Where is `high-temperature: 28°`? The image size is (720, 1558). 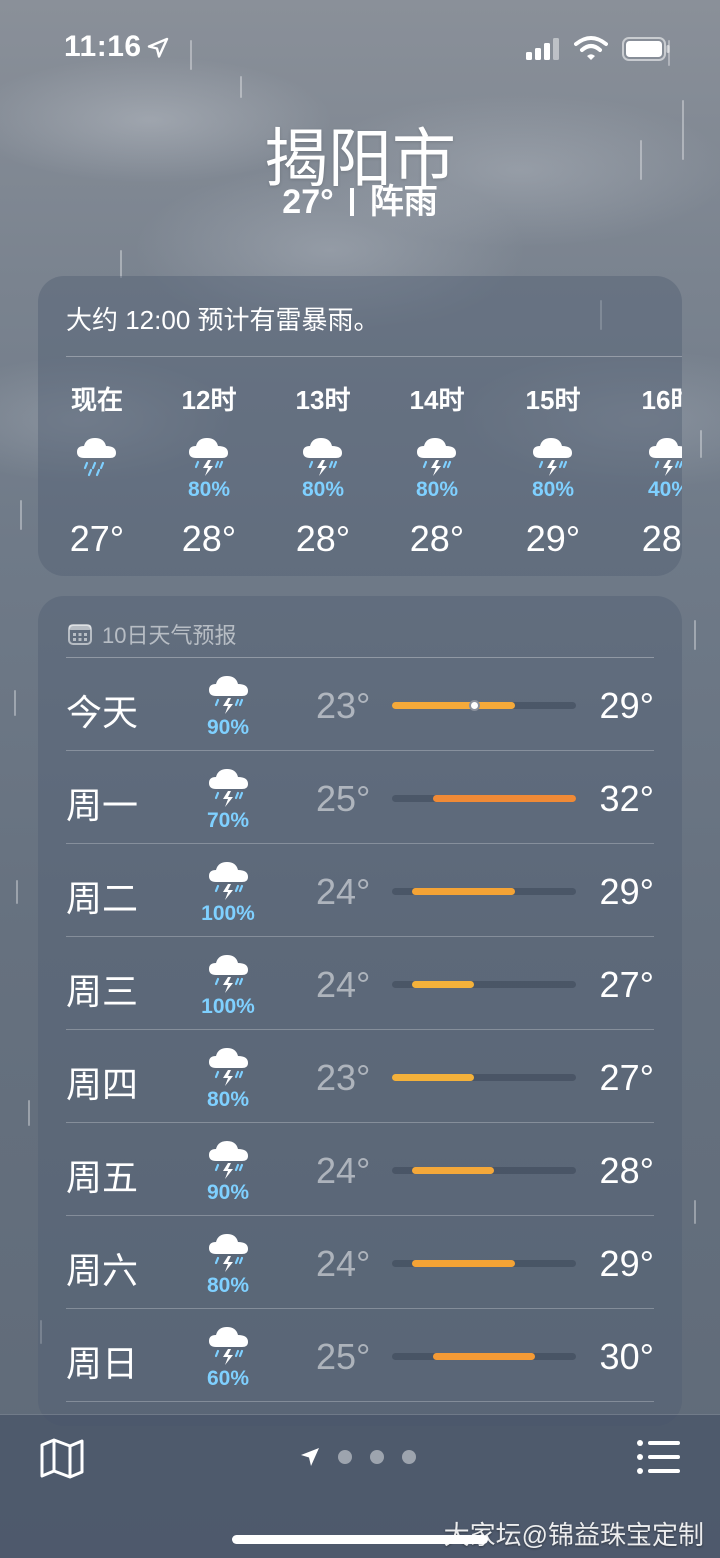
high-temperature: 28° is located at coordinates (626, 1170).